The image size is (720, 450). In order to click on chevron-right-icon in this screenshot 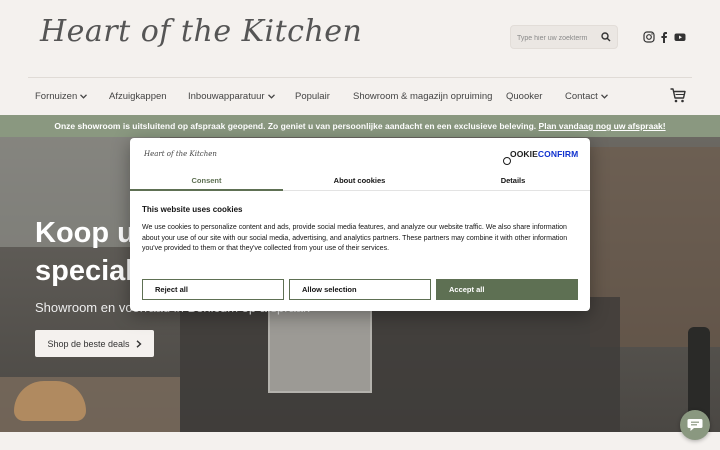, I will do `click(139, 343)`.